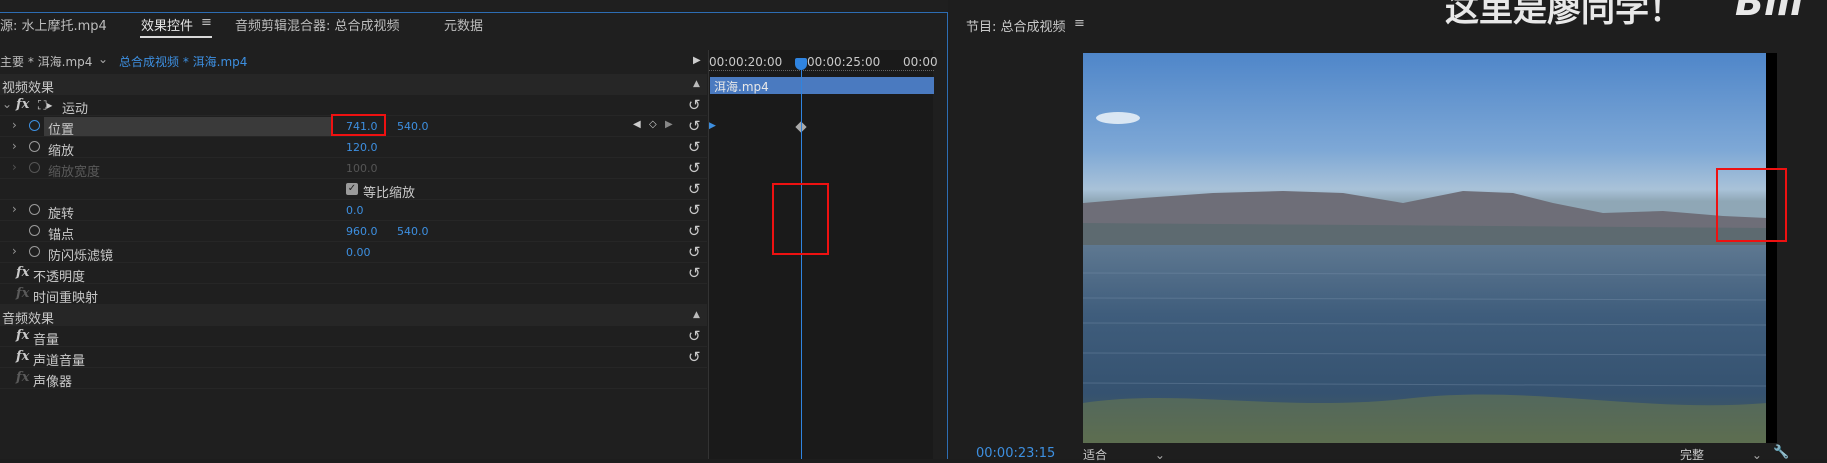 Image resolution: width=1827 pixels, height=463 pixels. I want to click on prev-keyframe-icon: ◀, so click(637, 124).